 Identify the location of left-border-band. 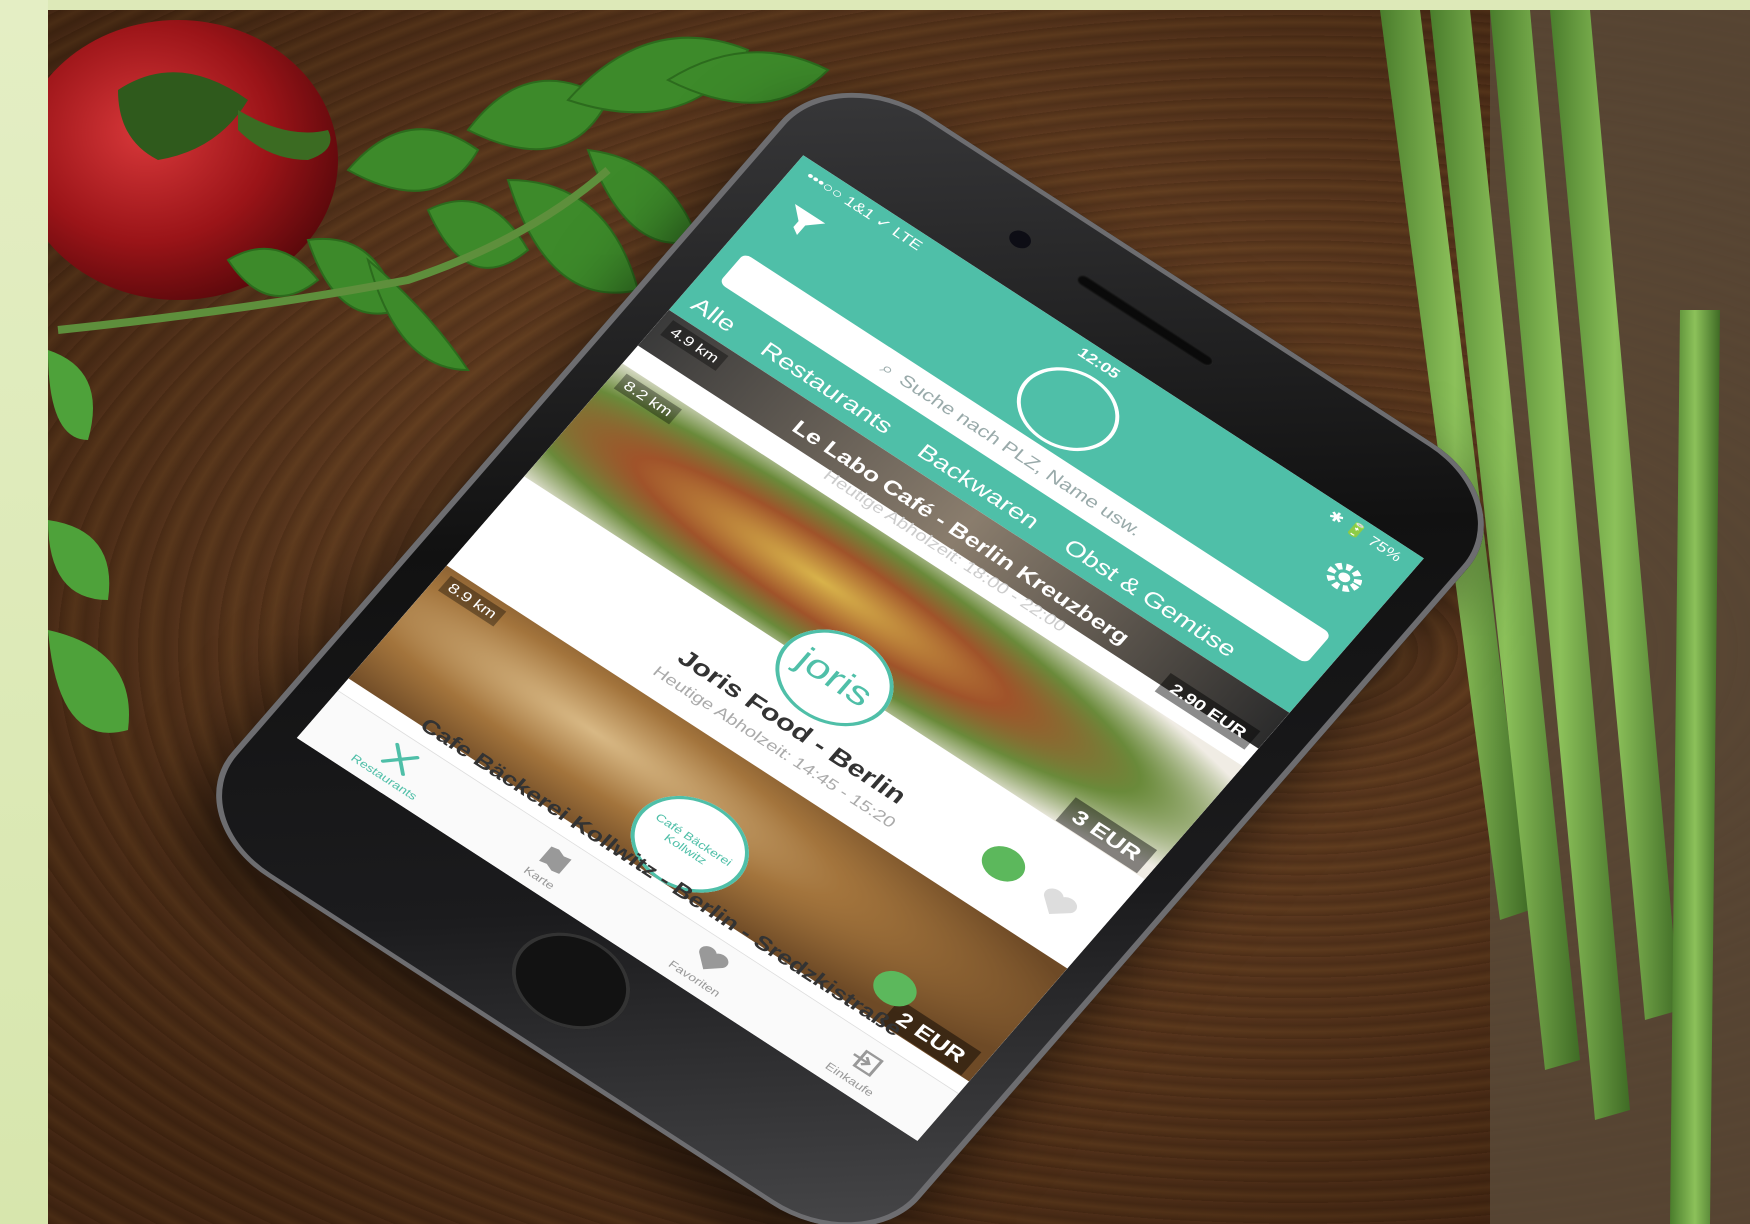
(24, 612).